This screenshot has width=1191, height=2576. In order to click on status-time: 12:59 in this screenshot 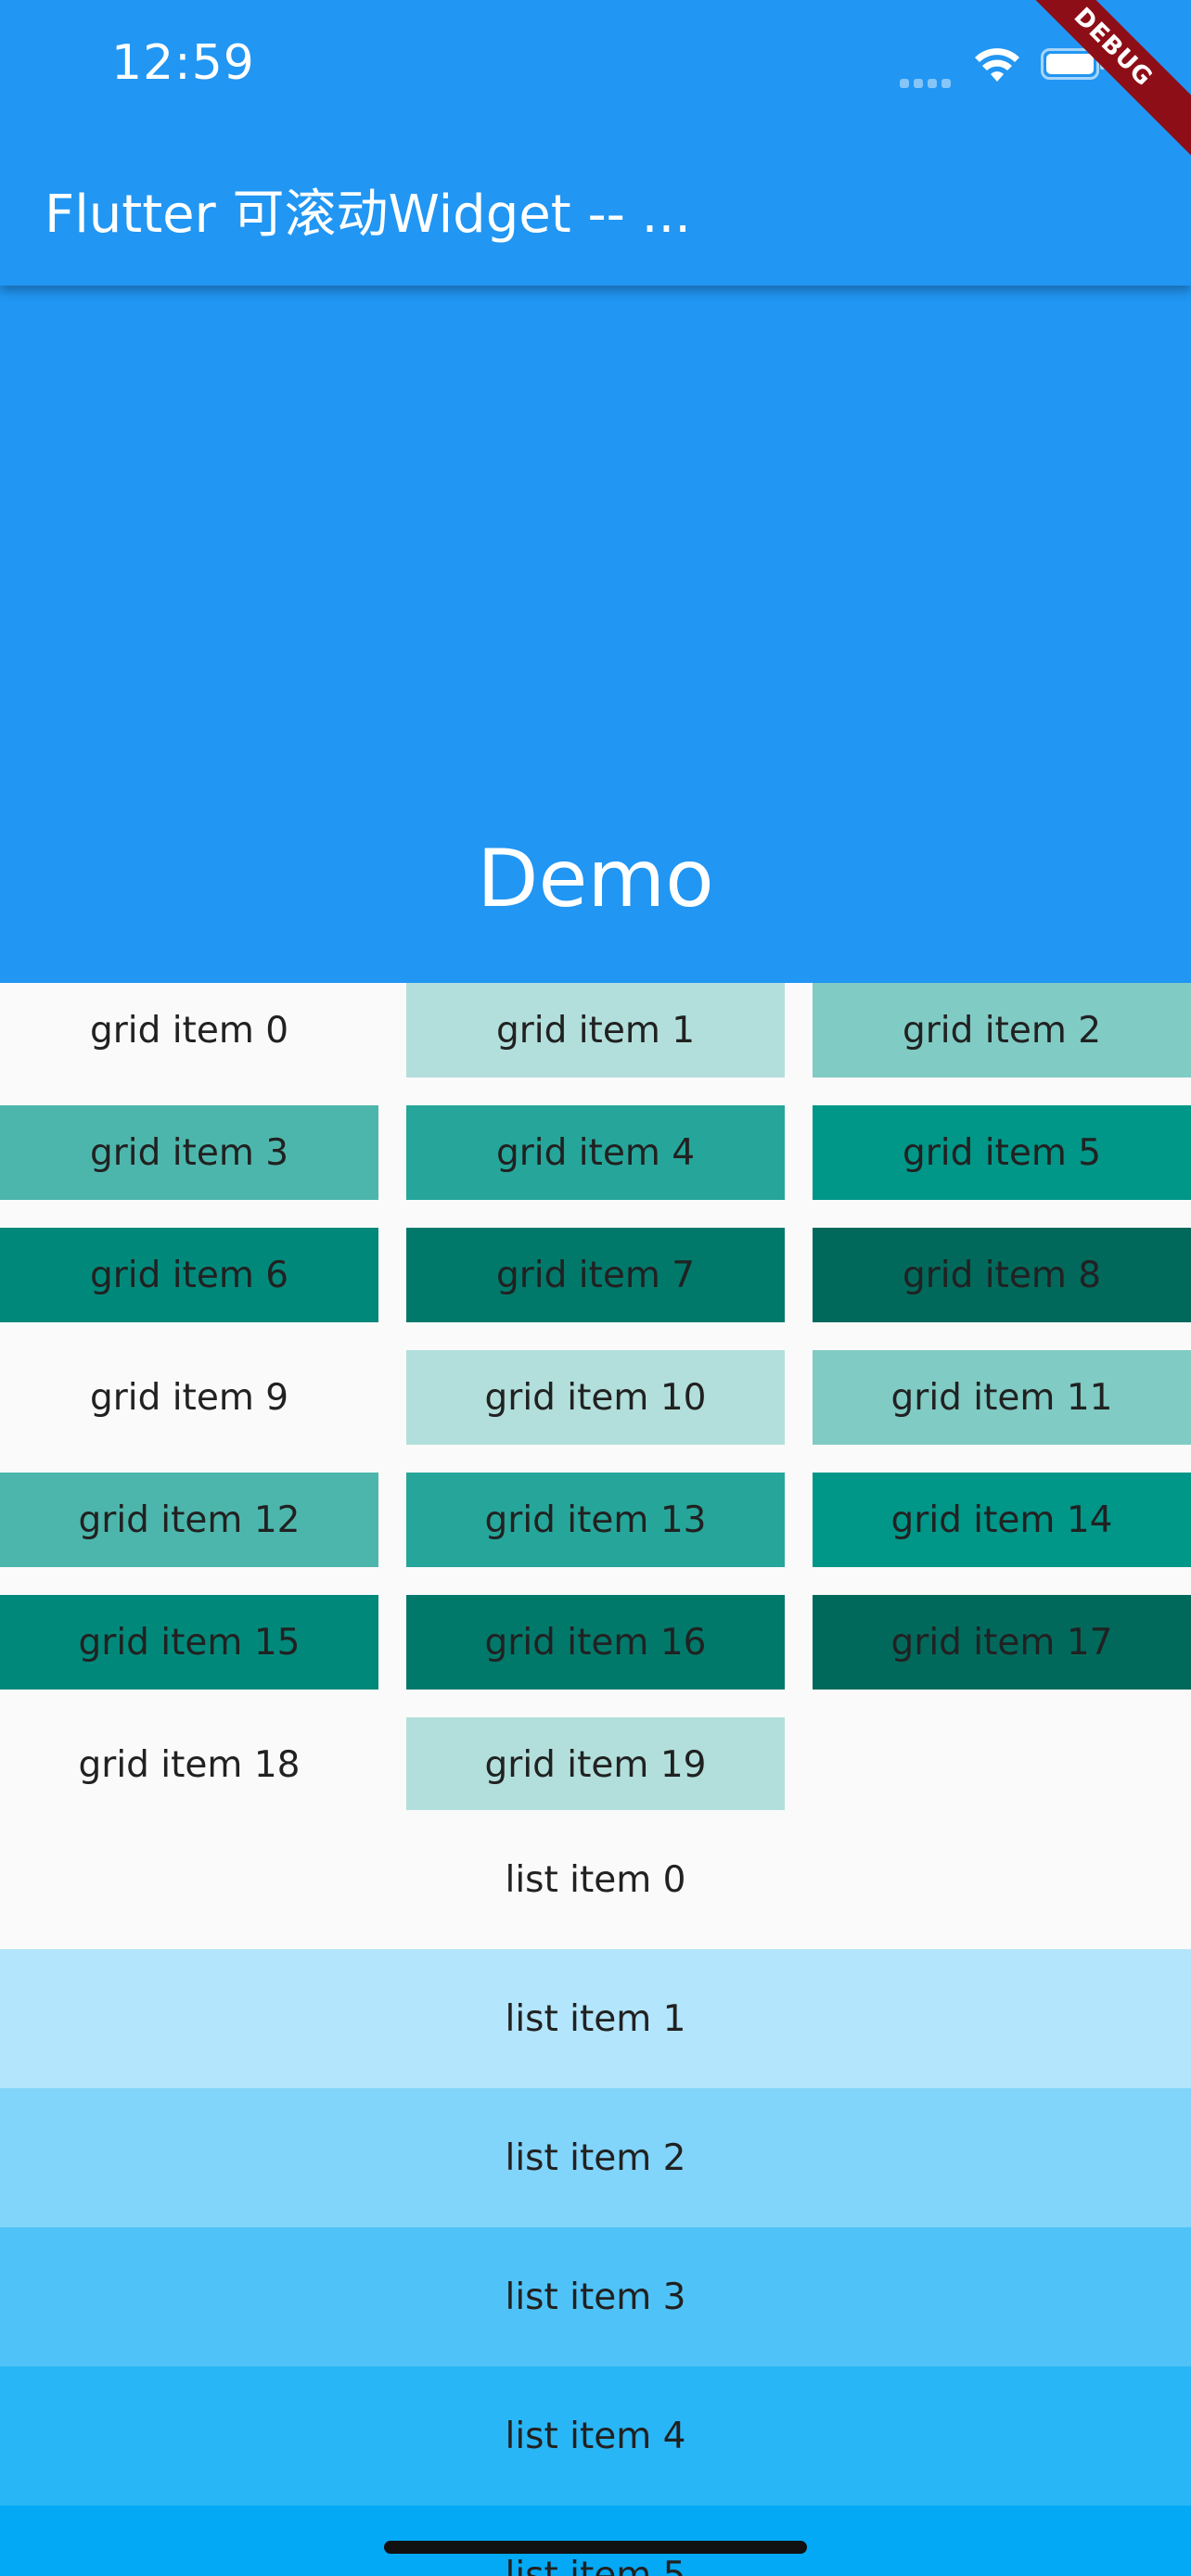, I will do `click(183, 63)`.